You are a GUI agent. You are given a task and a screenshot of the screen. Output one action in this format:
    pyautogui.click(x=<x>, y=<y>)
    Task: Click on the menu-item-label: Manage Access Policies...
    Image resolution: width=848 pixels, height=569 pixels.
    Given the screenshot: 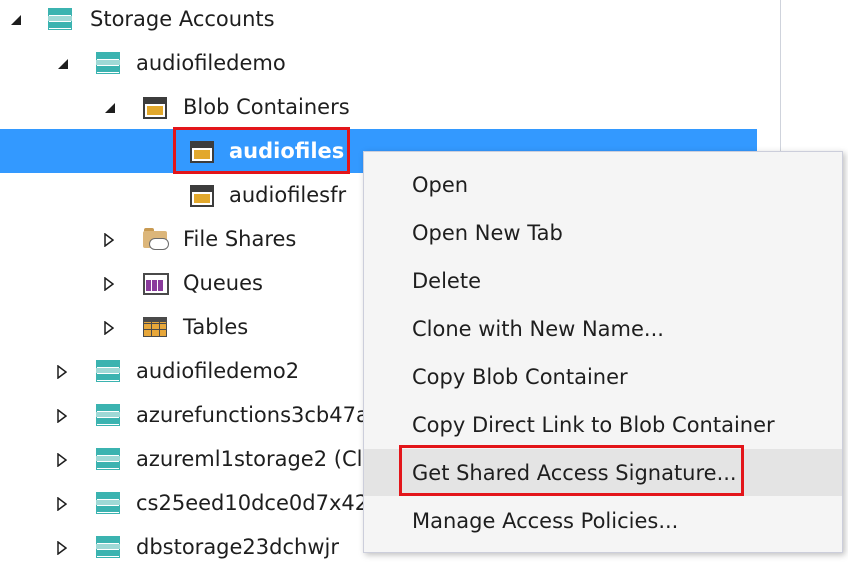 What is the action you would take?
    pyautogui.click(x=545, y=520)
    